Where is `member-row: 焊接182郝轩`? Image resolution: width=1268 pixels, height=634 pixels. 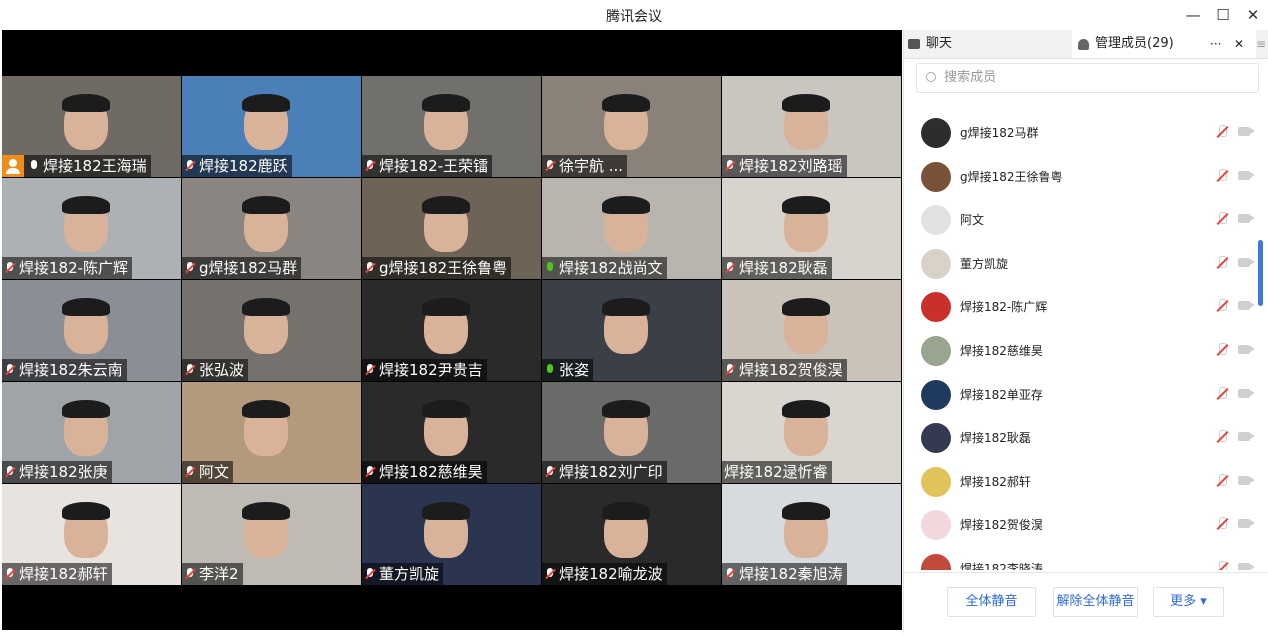
member-row: 焊接182郝轩 is located at coordinates (1079, 486).